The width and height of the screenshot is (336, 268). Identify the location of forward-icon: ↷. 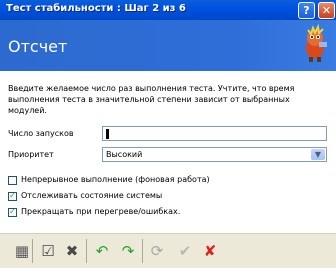
(128, 251).